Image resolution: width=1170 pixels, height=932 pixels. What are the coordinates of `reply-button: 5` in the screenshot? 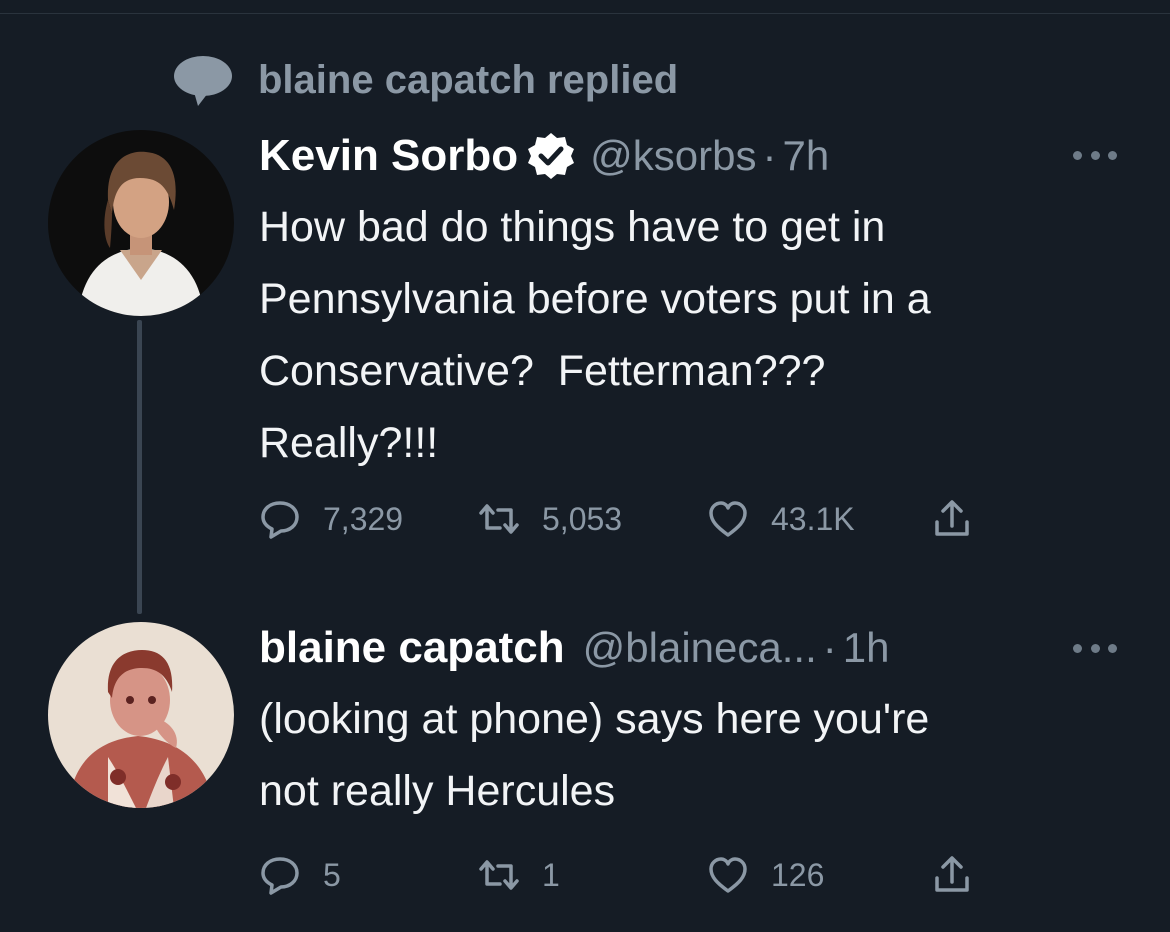 It's located at (300, 875).